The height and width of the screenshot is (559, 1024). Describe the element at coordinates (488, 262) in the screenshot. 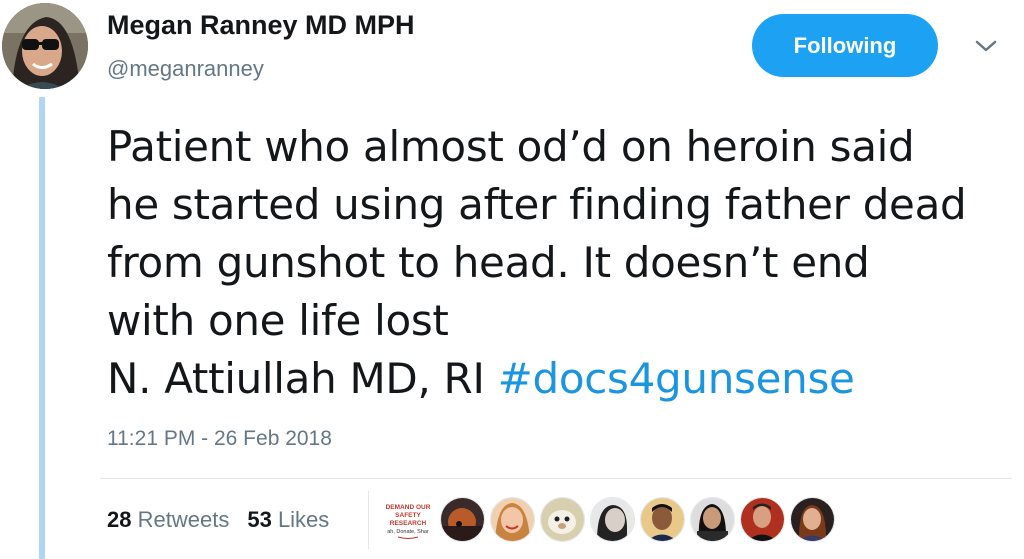

I see `tweet-line: from gunshot to head. It doesn’t end` at that location.